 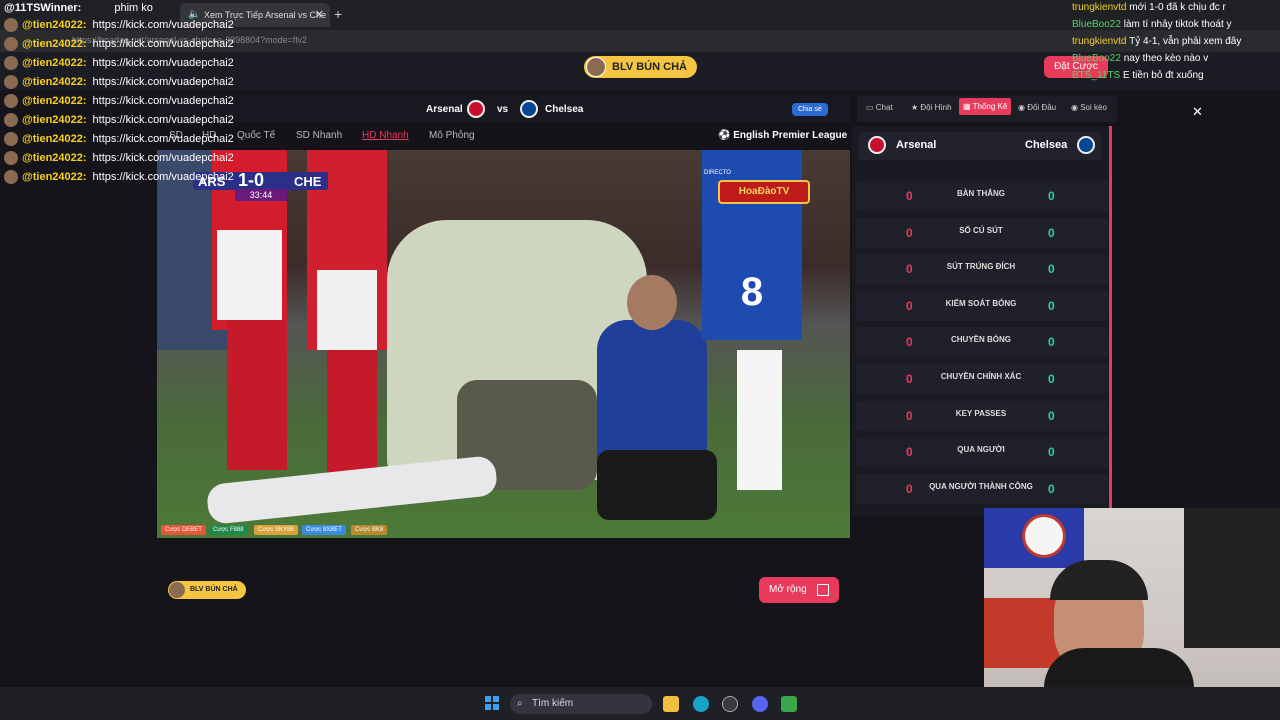 I want to click on quality-tab-intl: Quốc Tế, so click(x=256, y=135).